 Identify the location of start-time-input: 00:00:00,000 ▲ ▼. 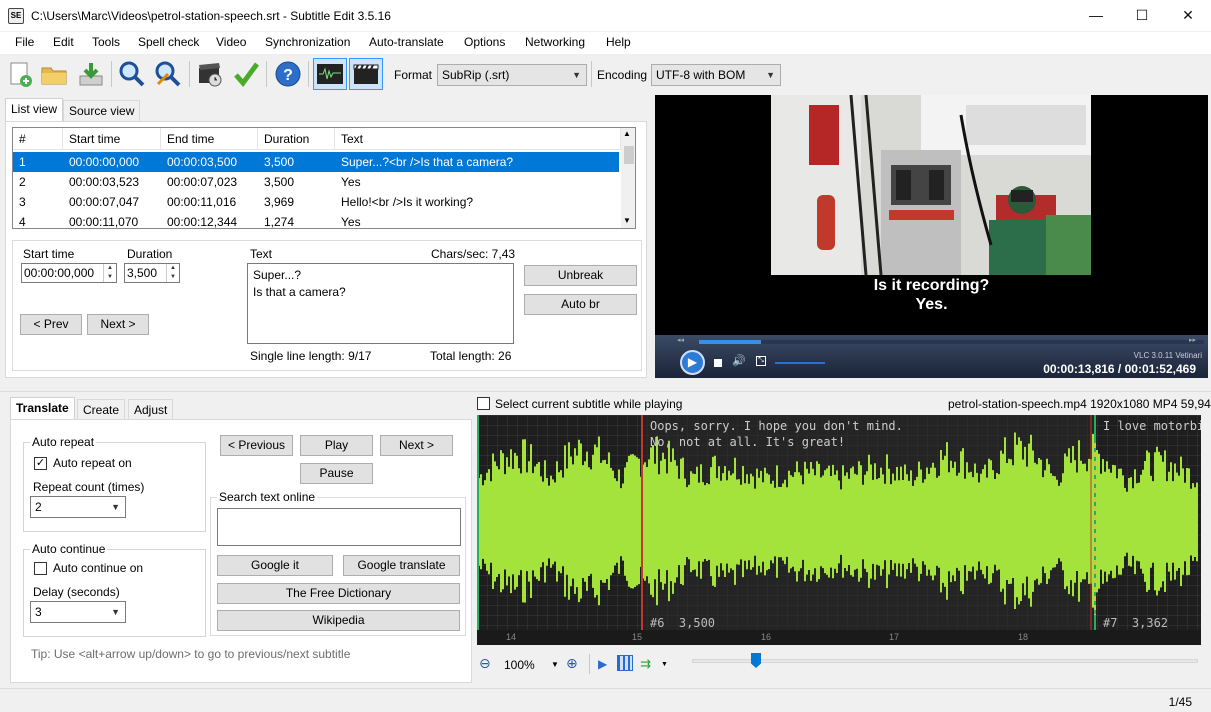
(69, 273).